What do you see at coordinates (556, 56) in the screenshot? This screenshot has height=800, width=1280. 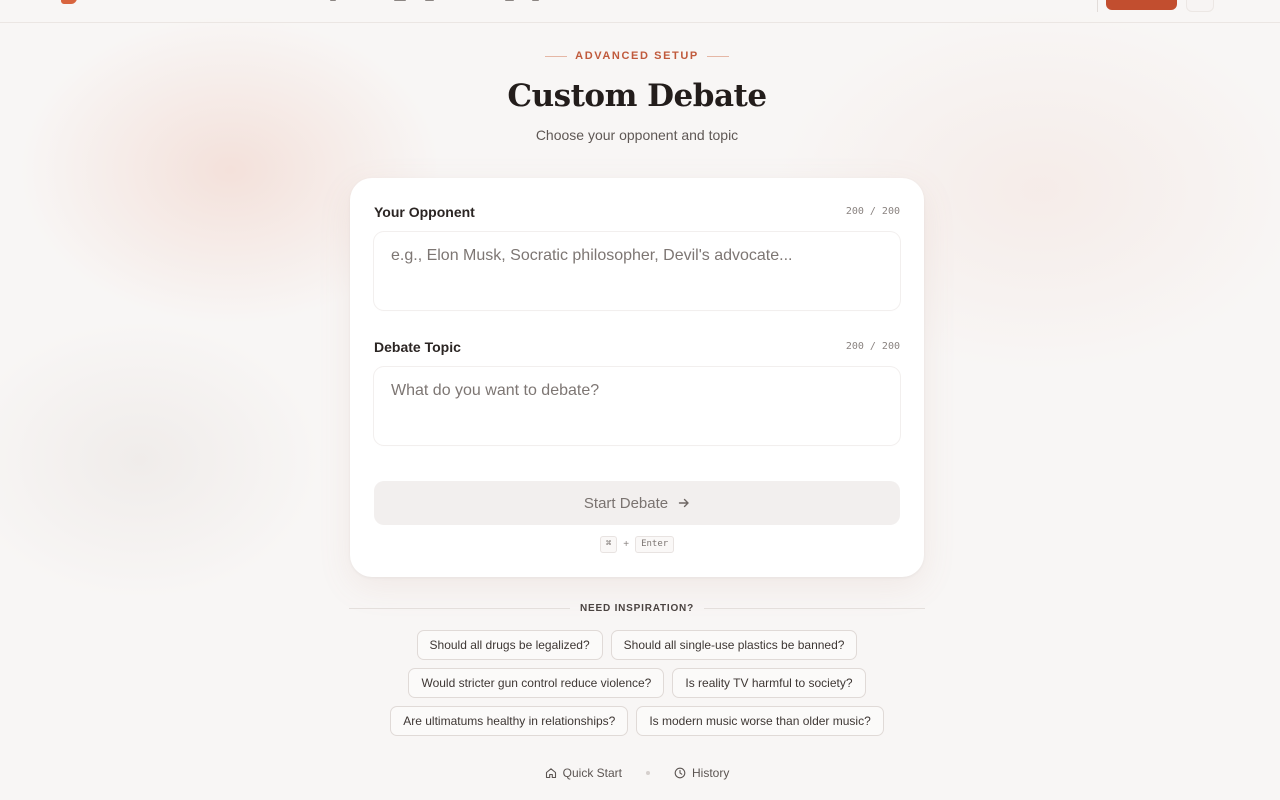 I see `eyebrow-rule-left` at bounding box center [556, 56].